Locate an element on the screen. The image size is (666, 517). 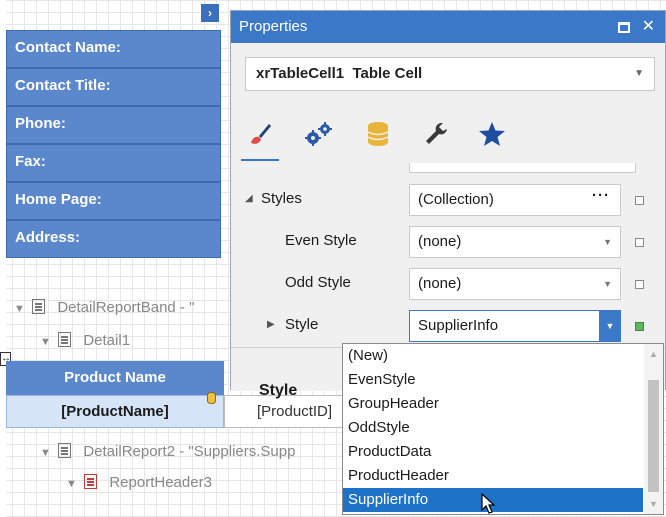
property-row-odd-style: Odd Style (none) ▼ is located at coordinates (448, 285).